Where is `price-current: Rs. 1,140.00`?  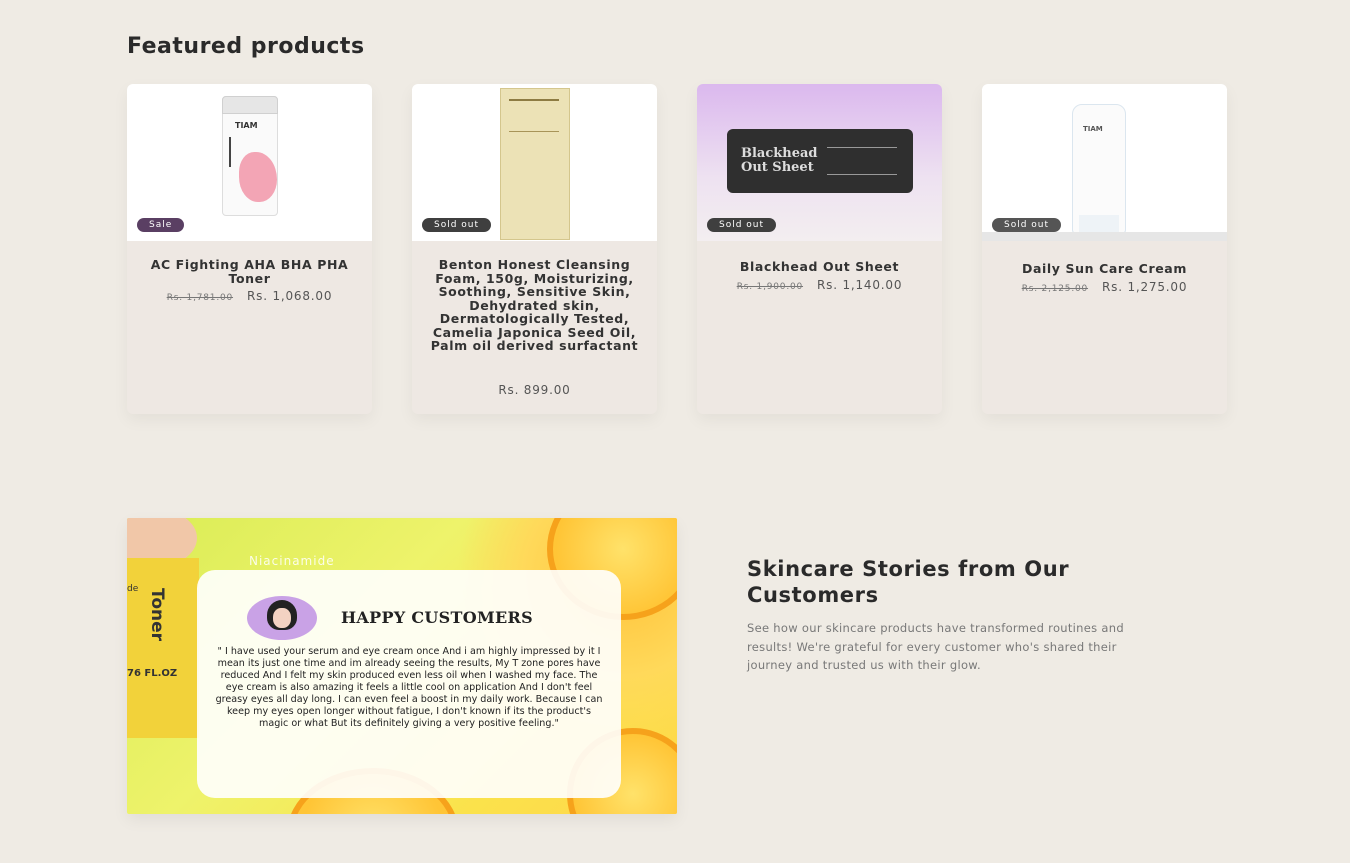
price-current: Rs. 1,140.00 is located at coordinates (860, 285).